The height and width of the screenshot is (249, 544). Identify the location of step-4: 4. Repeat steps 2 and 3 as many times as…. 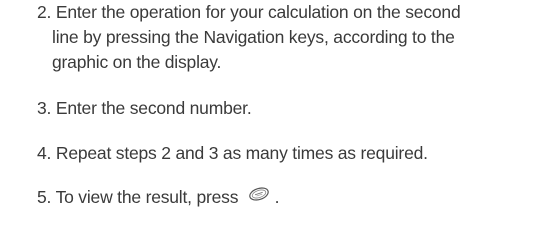
(287, 153).